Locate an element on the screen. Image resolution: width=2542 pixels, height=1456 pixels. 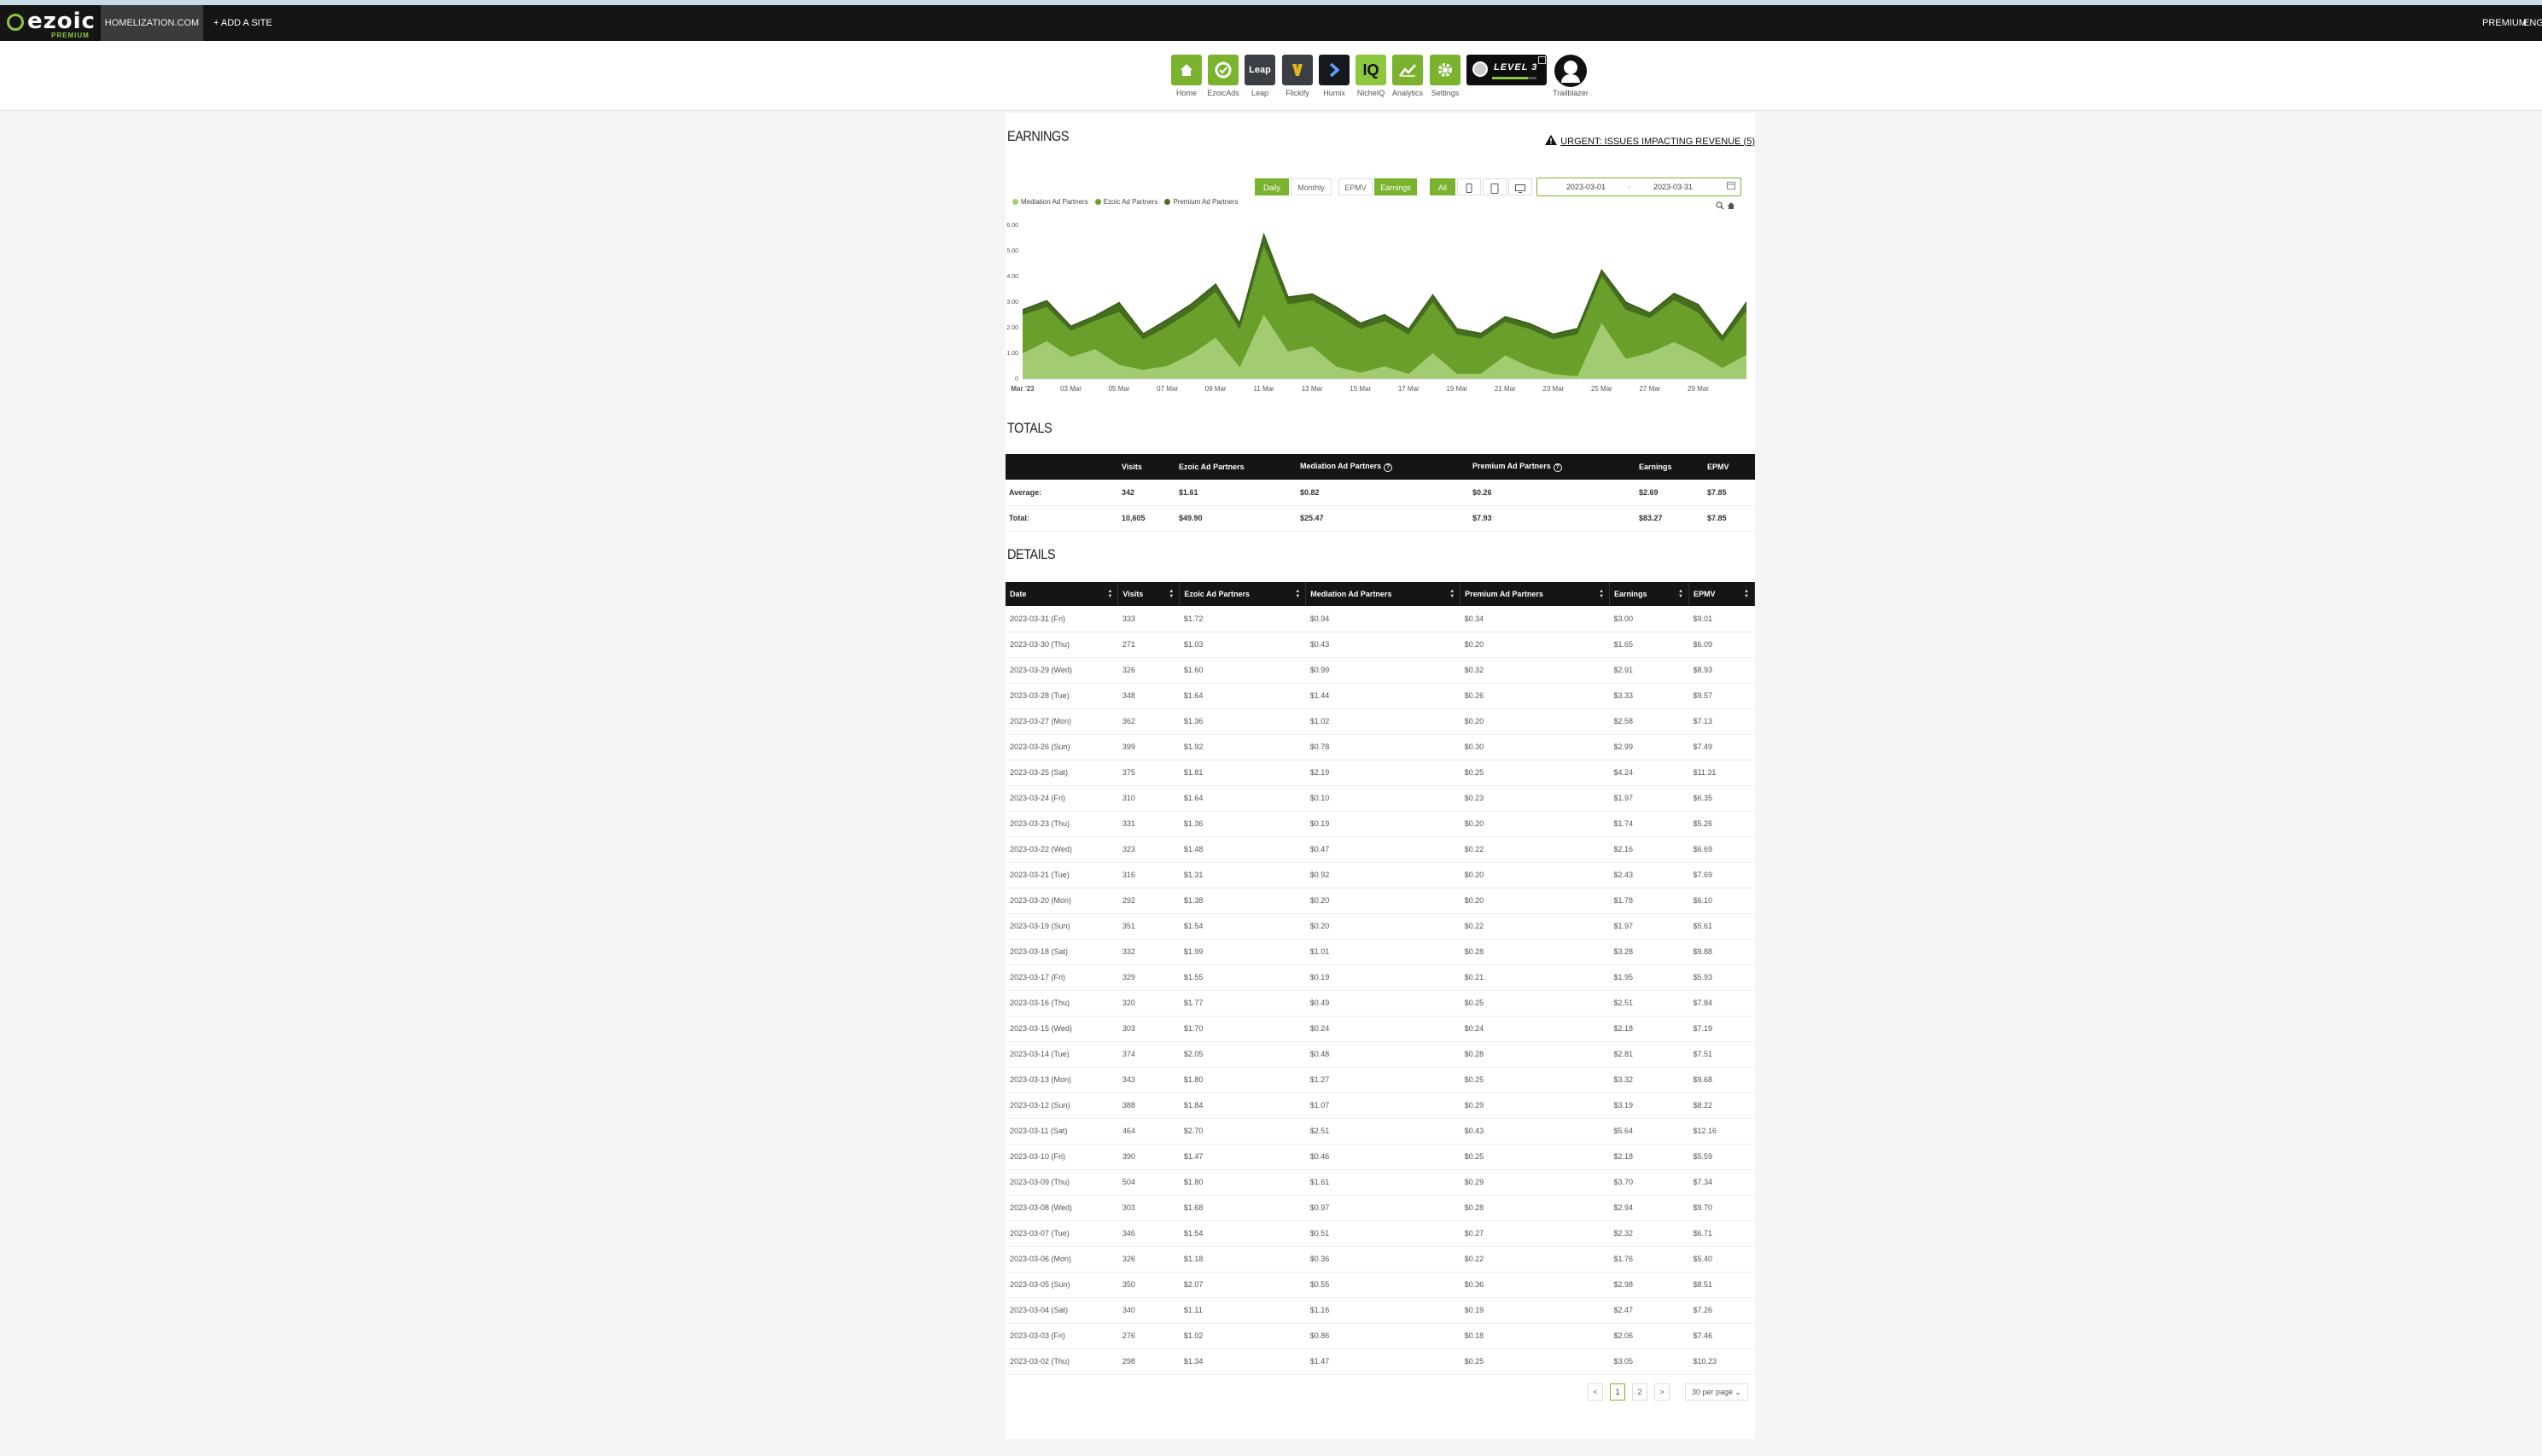
table-cell: 2023-03-14 (Tue) is located at coordinates (1062, 1054).